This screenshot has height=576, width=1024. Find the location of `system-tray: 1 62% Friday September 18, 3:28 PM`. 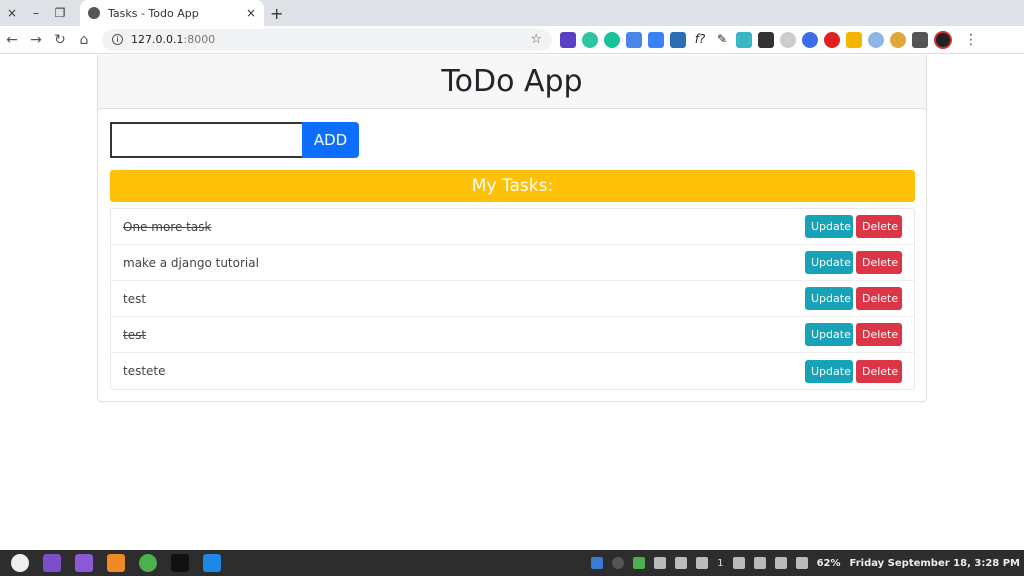

system-tray: 1 62% Friday September 18, 3:28 PM is located at coordinates (805, 563).